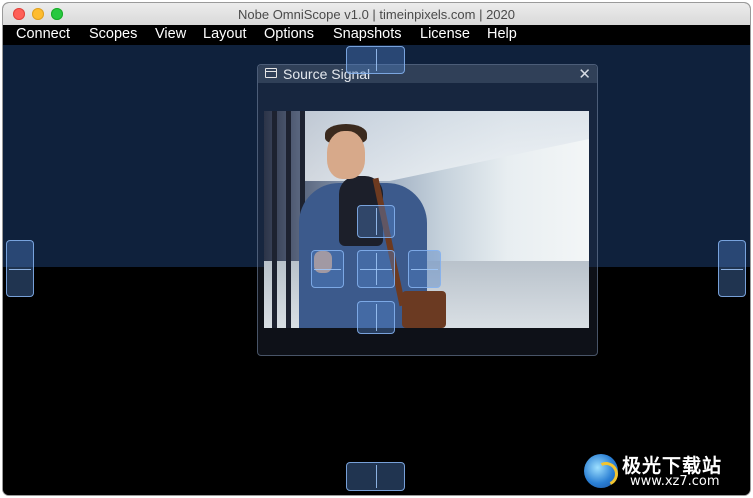 The image size is (753, 498). What do you see at coordinates (271, 73) in the screenshot?
I see `window-icon` at bounding box center [271, 73].